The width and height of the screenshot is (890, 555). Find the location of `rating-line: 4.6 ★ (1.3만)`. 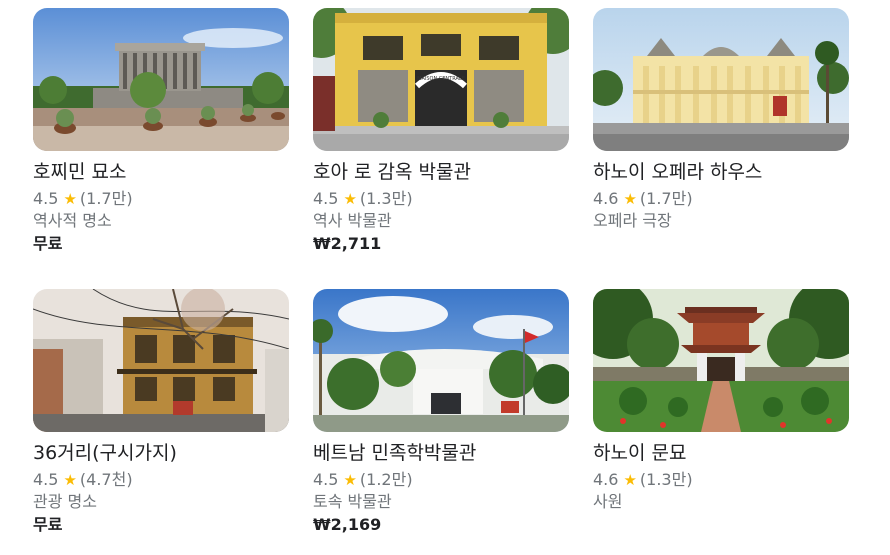

rating-line: 4.6 ★ (1.3만) is located at coordinates (721, 480).